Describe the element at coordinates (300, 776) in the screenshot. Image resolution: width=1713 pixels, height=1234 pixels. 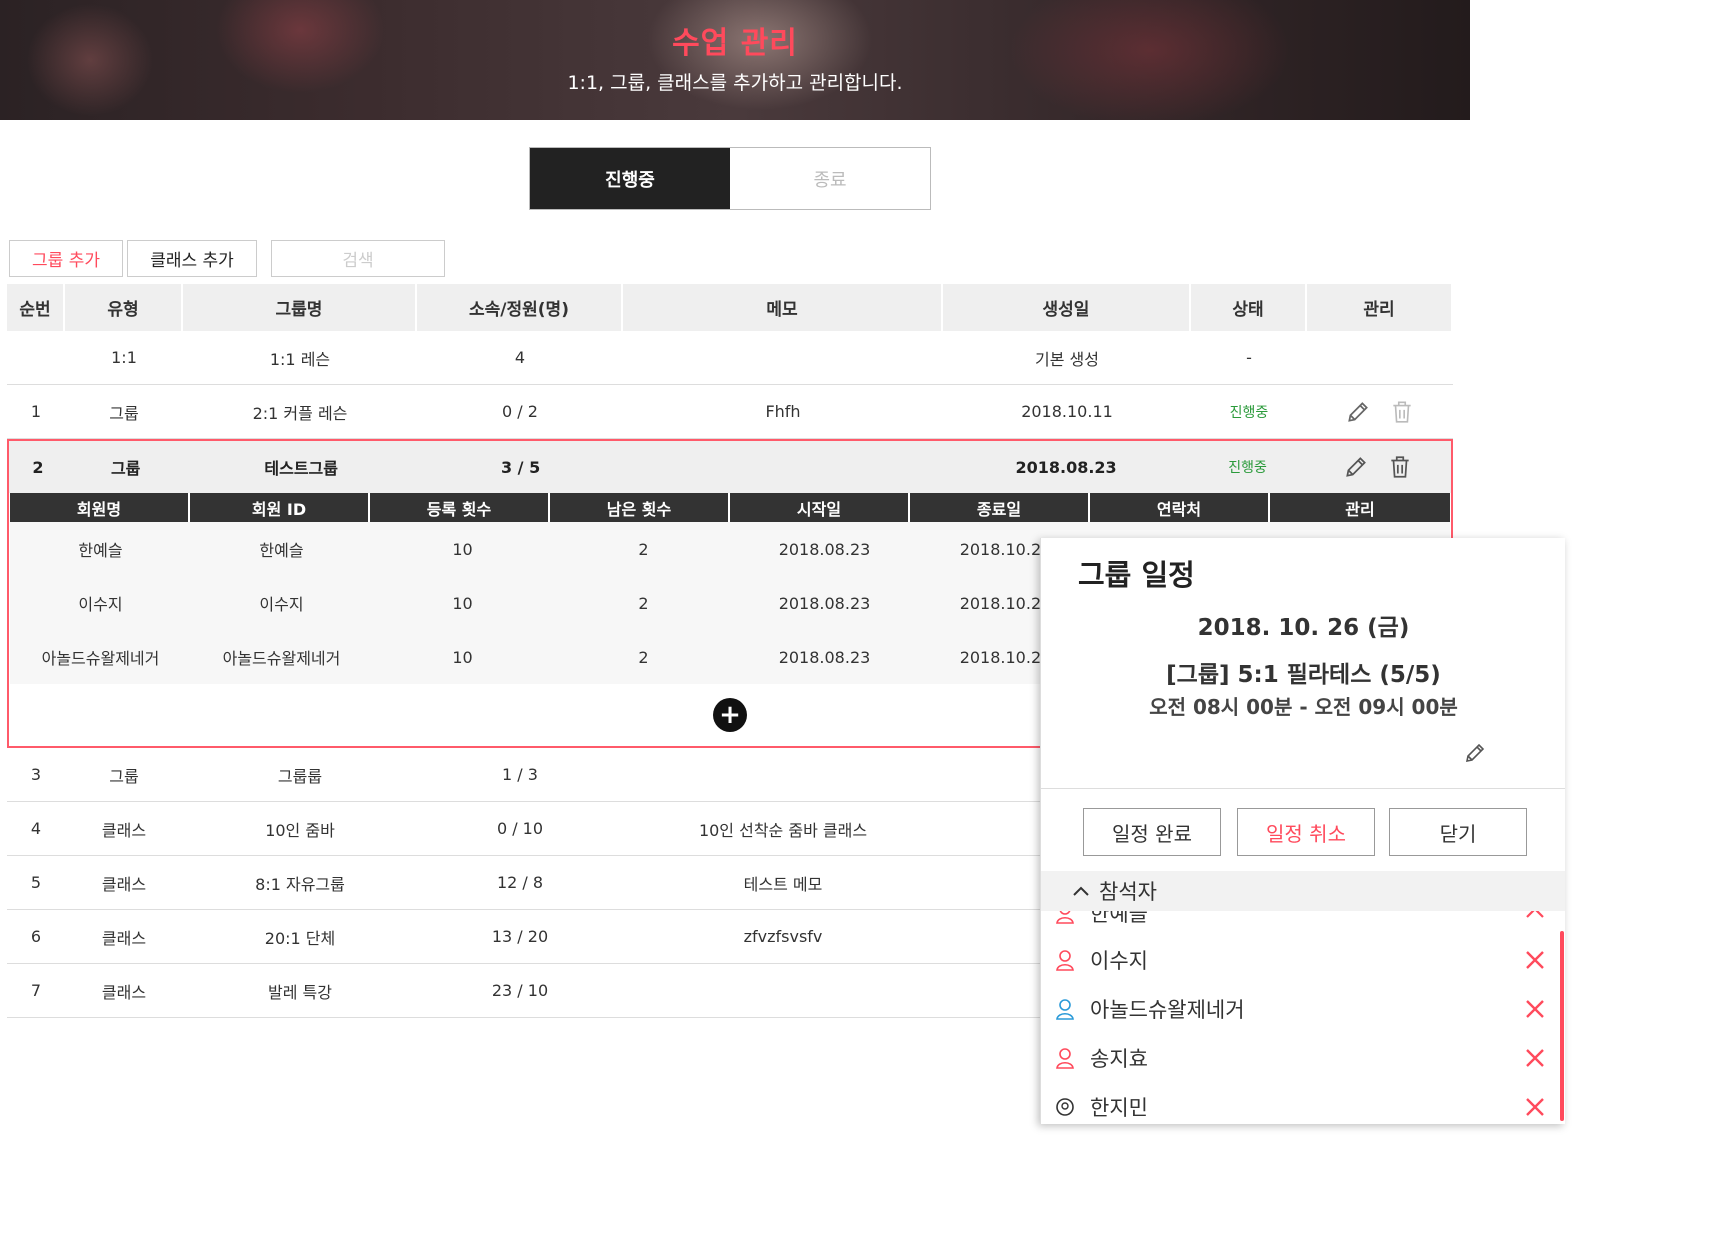
I see `cell-name: 그룹룹` at that location.